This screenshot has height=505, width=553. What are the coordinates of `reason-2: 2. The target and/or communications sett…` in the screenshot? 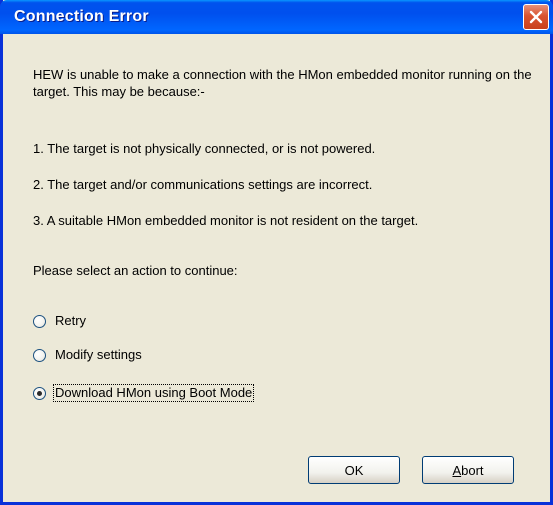 It's located at (203, 184).